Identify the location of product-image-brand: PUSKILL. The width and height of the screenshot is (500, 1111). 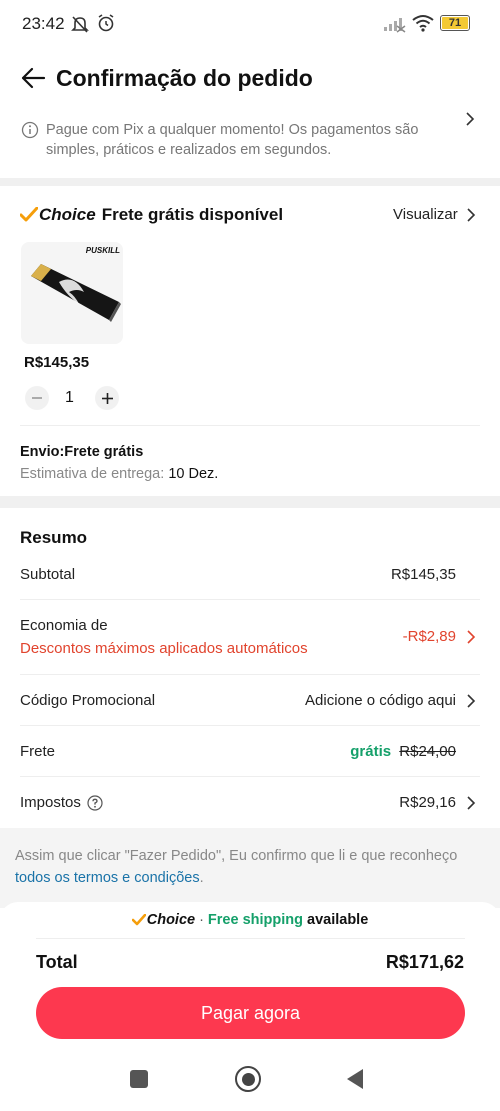
(102, 250).